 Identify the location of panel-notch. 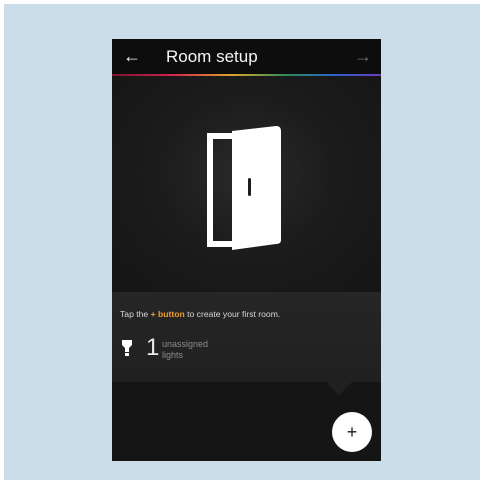
(339, 388).